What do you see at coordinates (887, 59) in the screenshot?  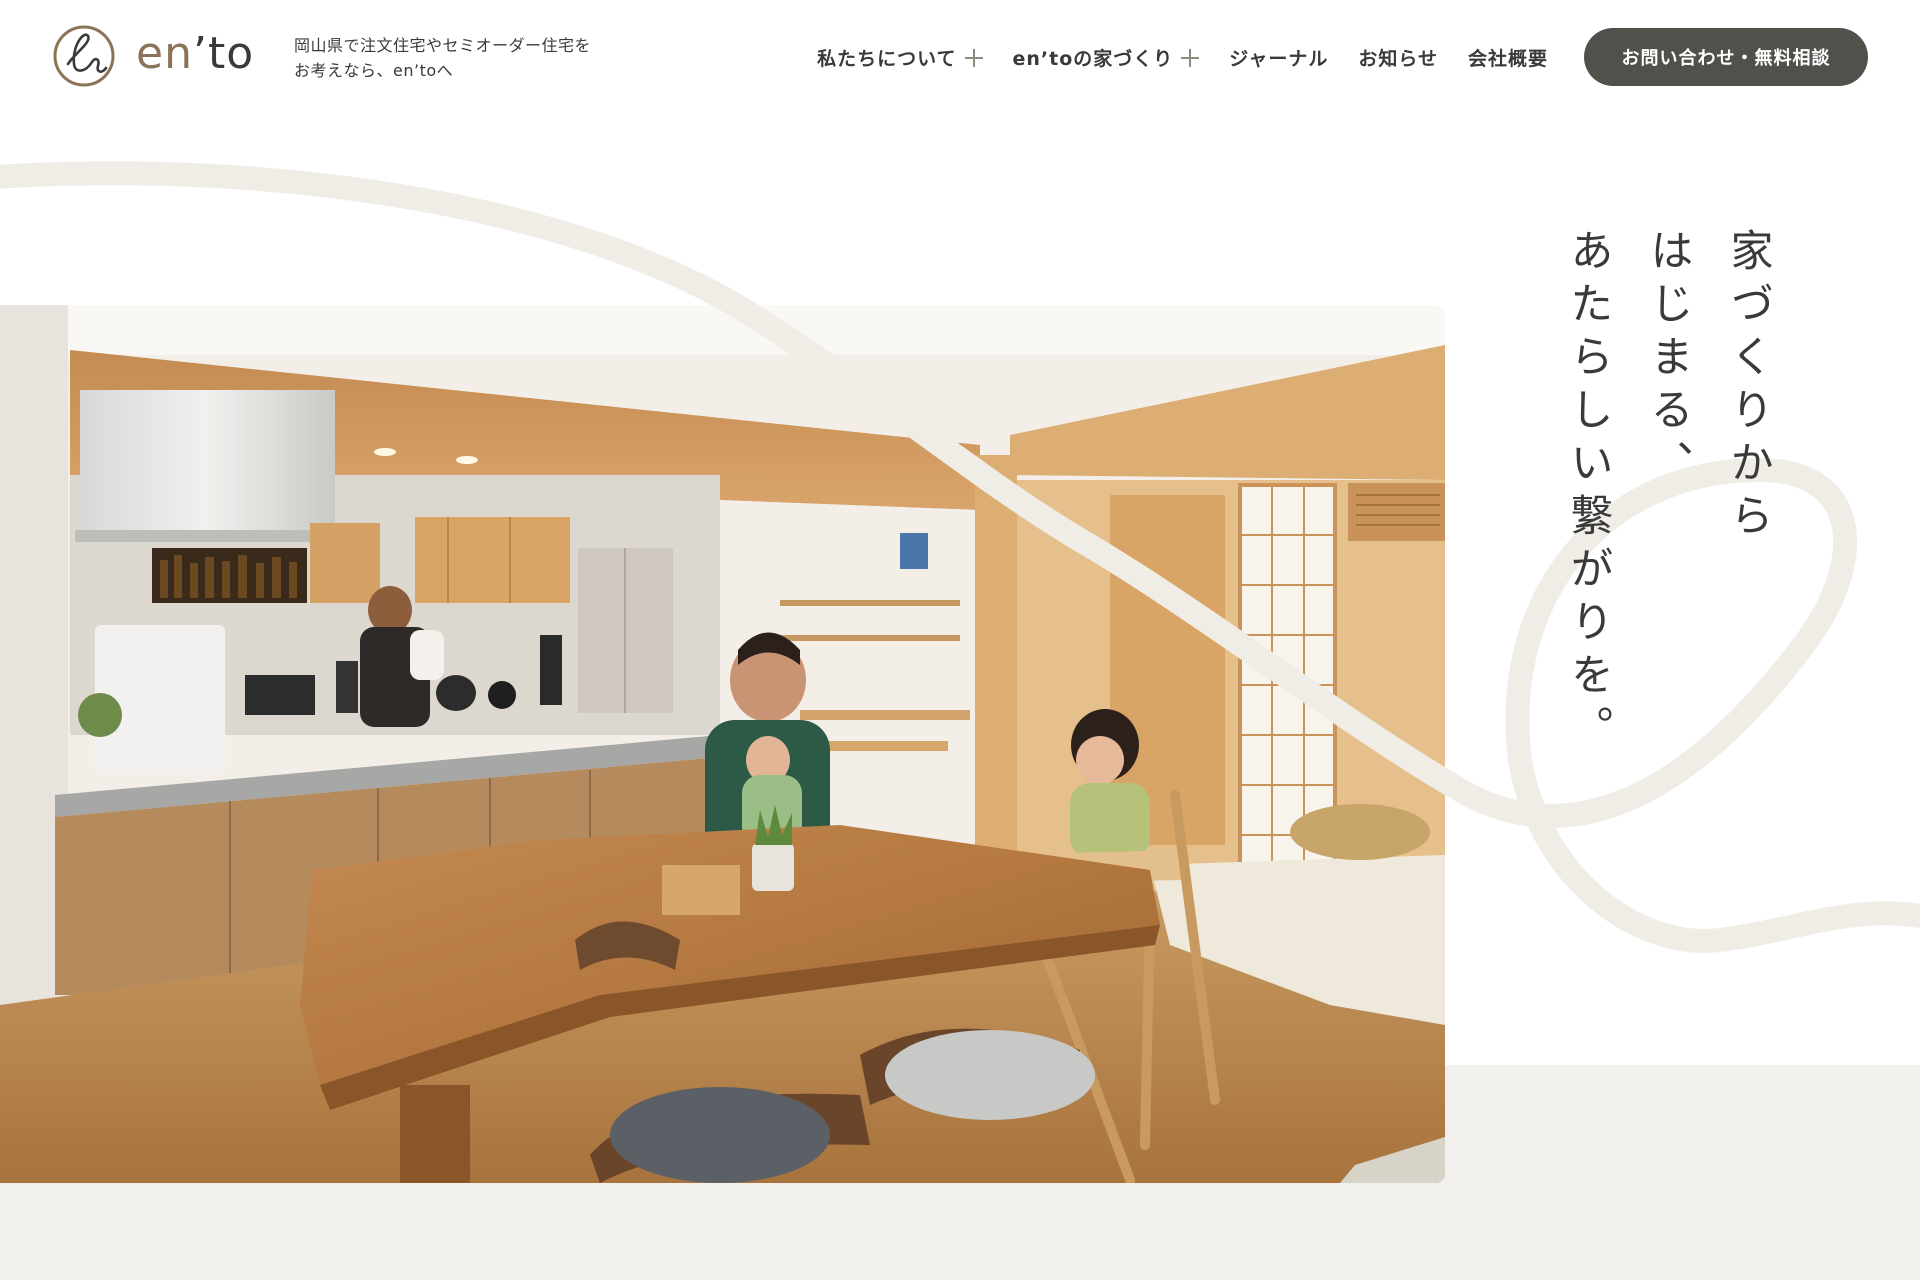 I see `nav-item-label: 私たちについて` at bounding box center [887, 59].